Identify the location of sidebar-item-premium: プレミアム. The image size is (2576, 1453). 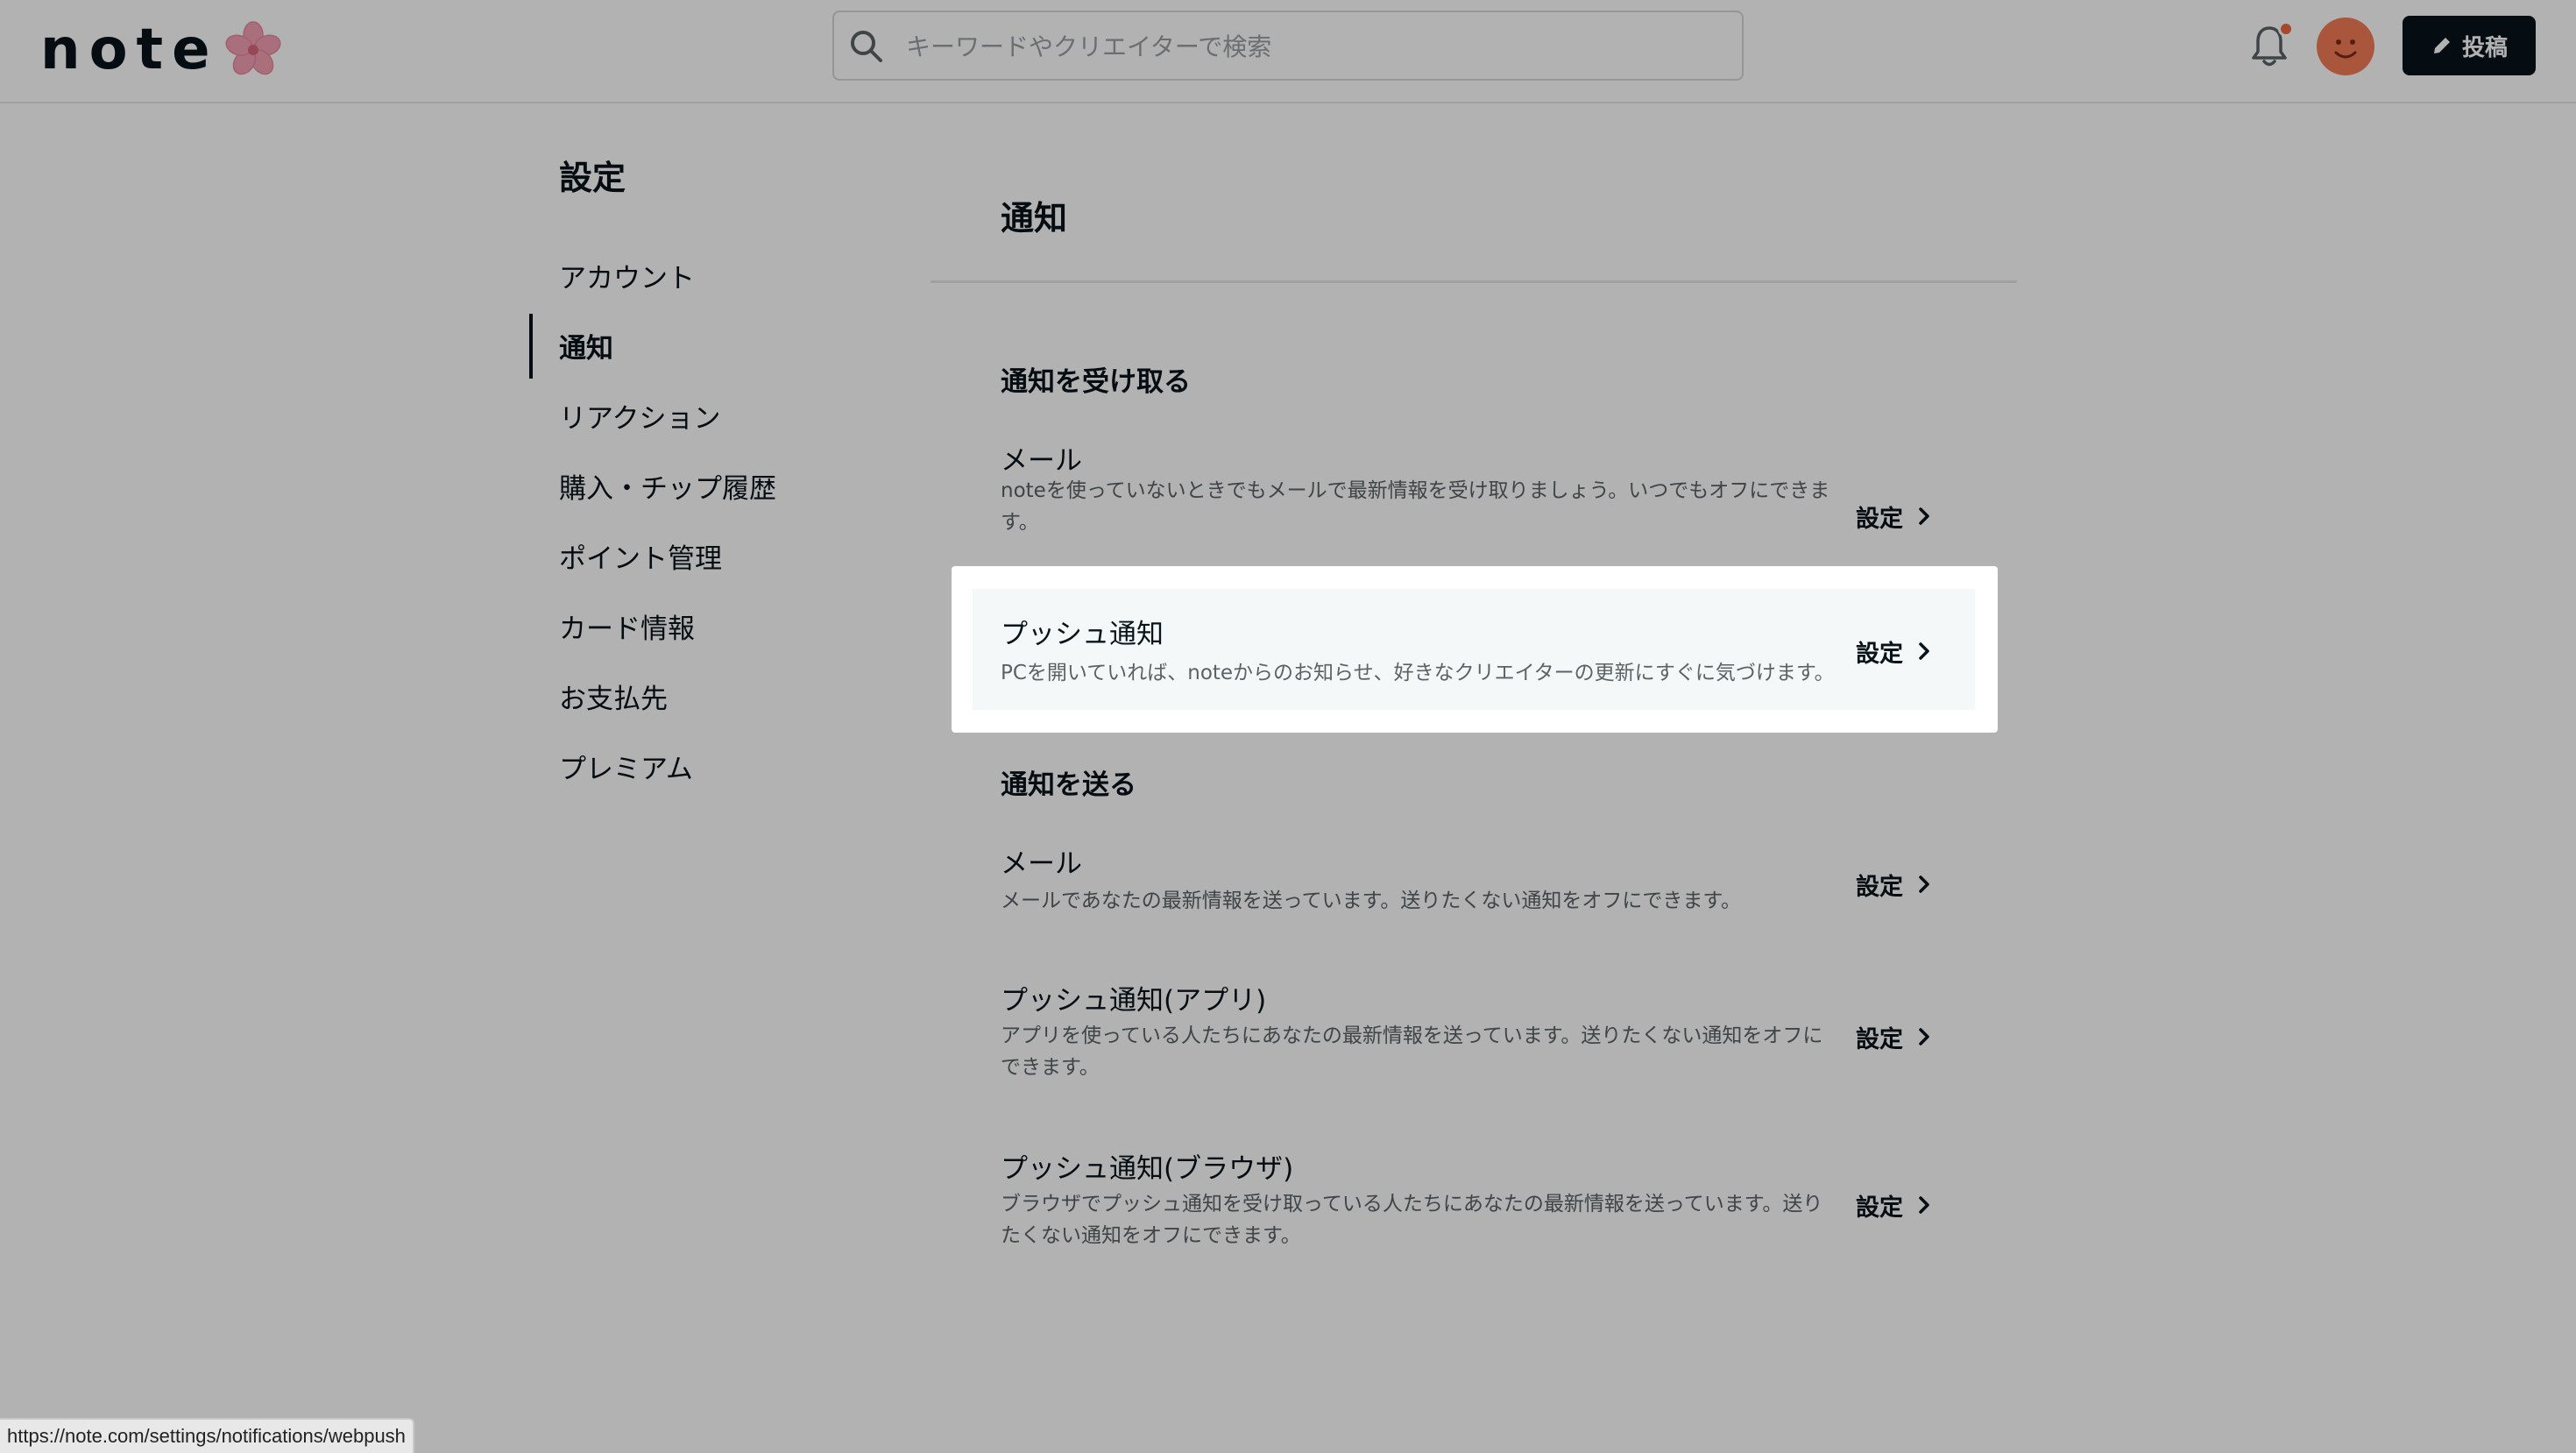
(695, 766).